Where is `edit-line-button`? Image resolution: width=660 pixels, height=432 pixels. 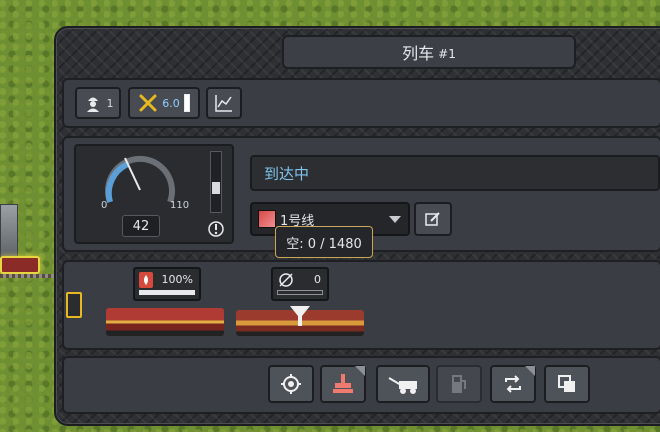
edit-line-button is located at coordinates (433, 219).